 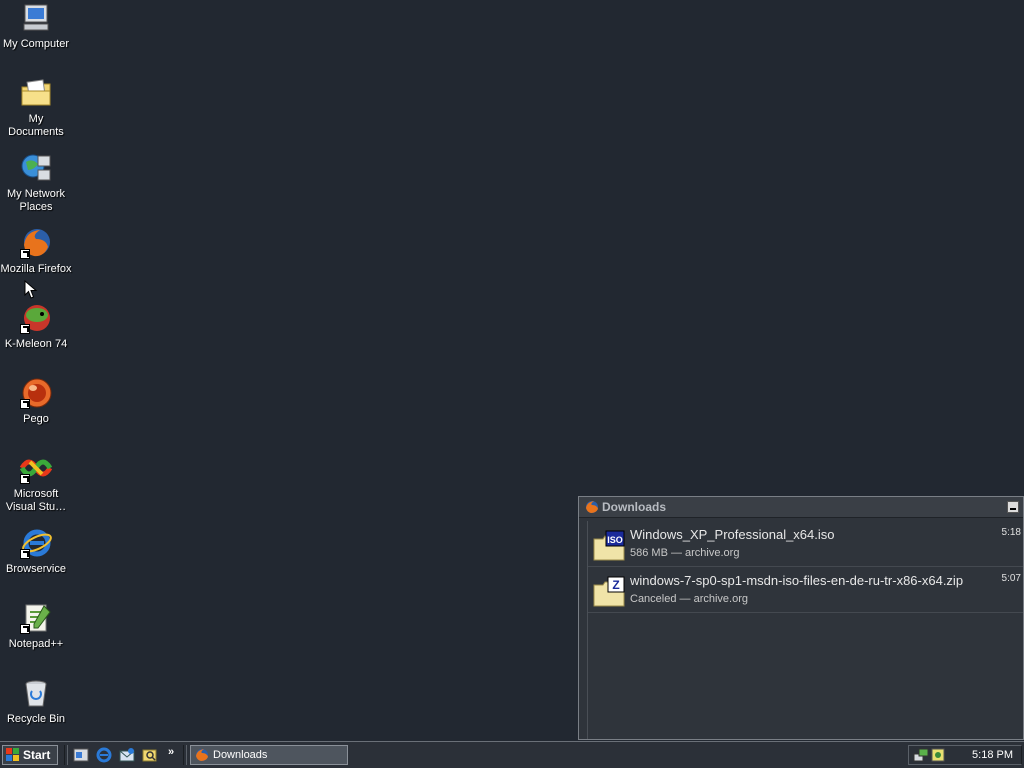 What do you see at coordinates (37, 755) in the screenshot?
I see `start-label: Start` at bounding box center [37, 755].